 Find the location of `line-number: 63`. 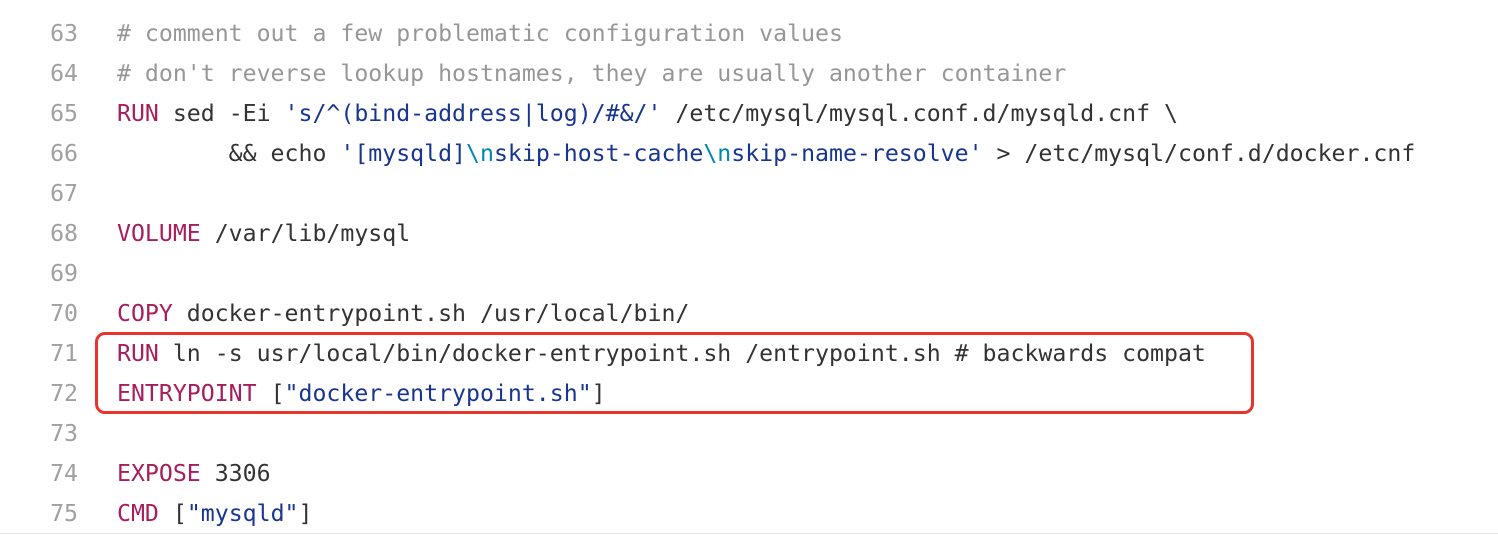

line-number: 63 is located at coordinates (39, 34).